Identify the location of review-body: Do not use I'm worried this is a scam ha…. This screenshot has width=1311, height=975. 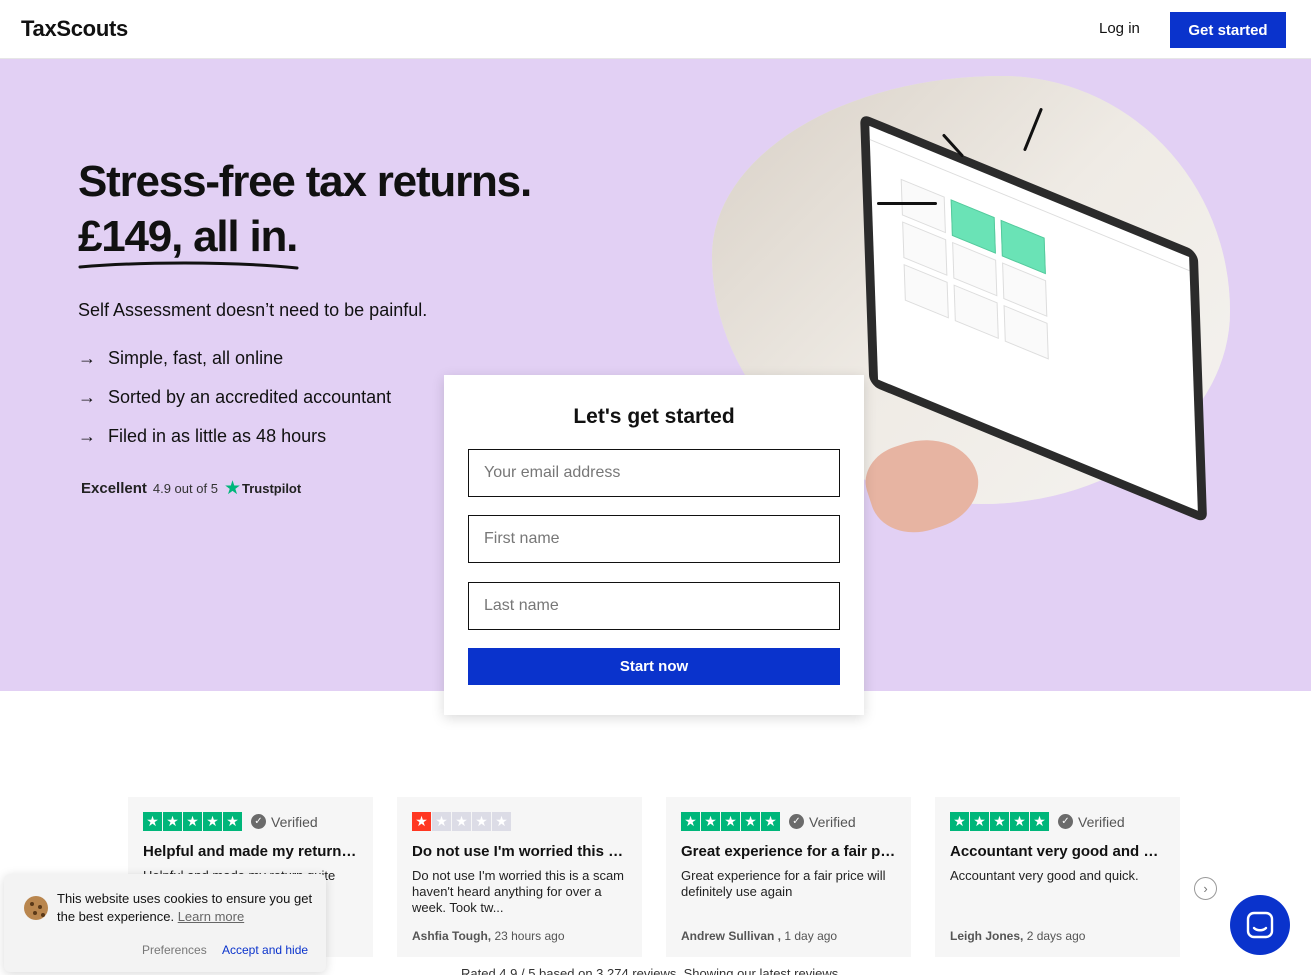
(518, 891).